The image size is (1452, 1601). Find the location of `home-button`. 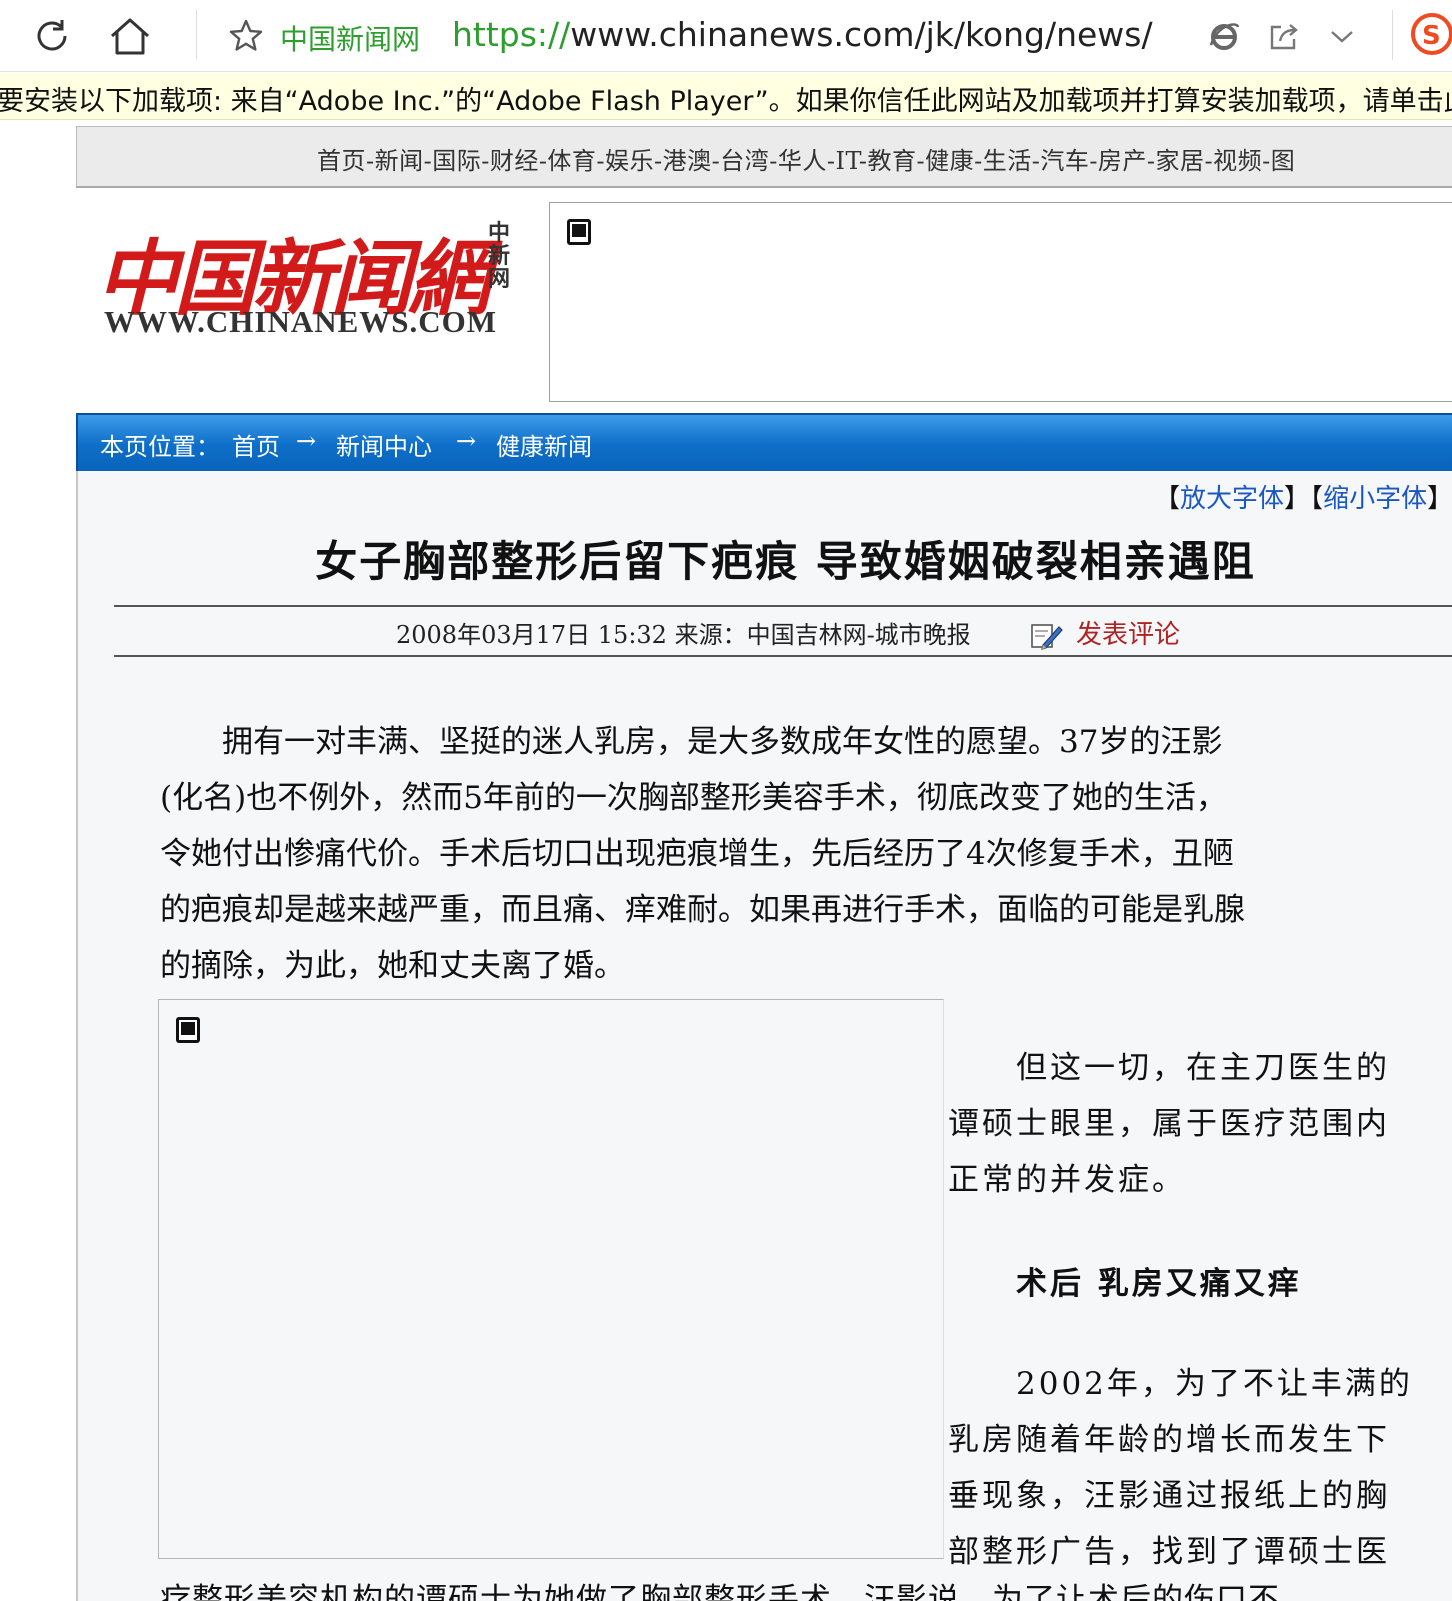

home-button is located at coordinates (130, 36).